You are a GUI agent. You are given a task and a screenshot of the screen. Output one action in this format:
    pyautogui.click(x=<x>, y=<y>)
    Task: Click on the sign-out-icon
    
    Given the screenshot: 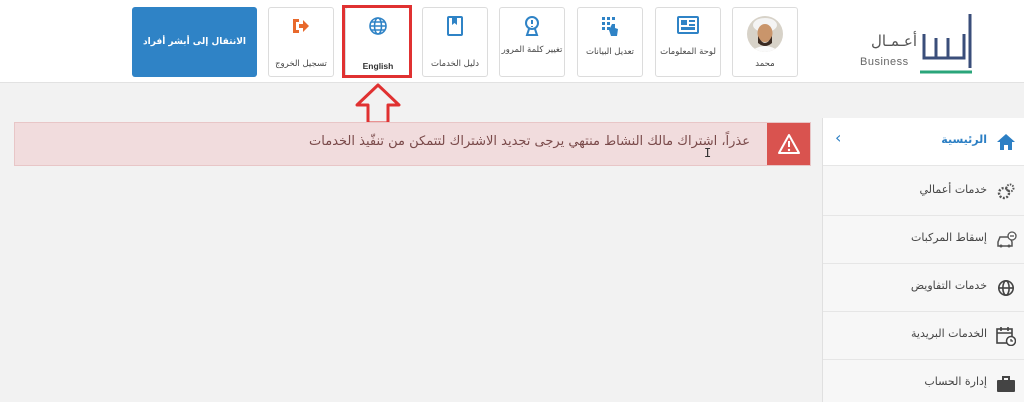 What is the action you would take?
    pyautogui.click(x=301, y=26)
    